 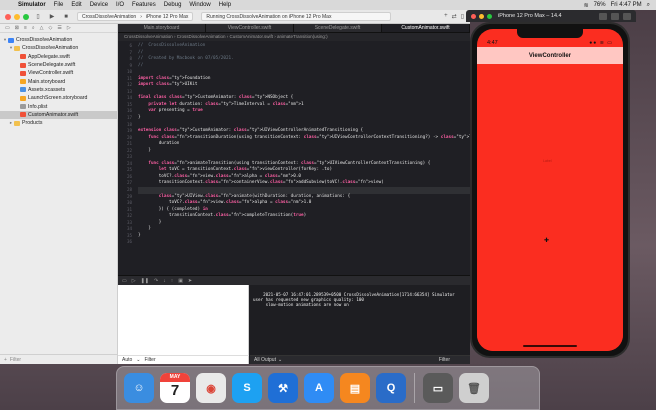 I want to click on issue-icon: △, so click(x=42, y=28).